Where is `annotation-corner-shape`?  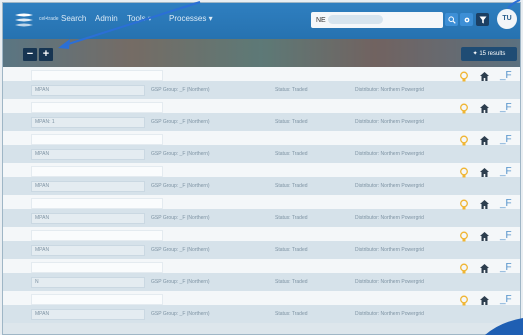
annotation-corner-shape is located at coordinates (504, 326).